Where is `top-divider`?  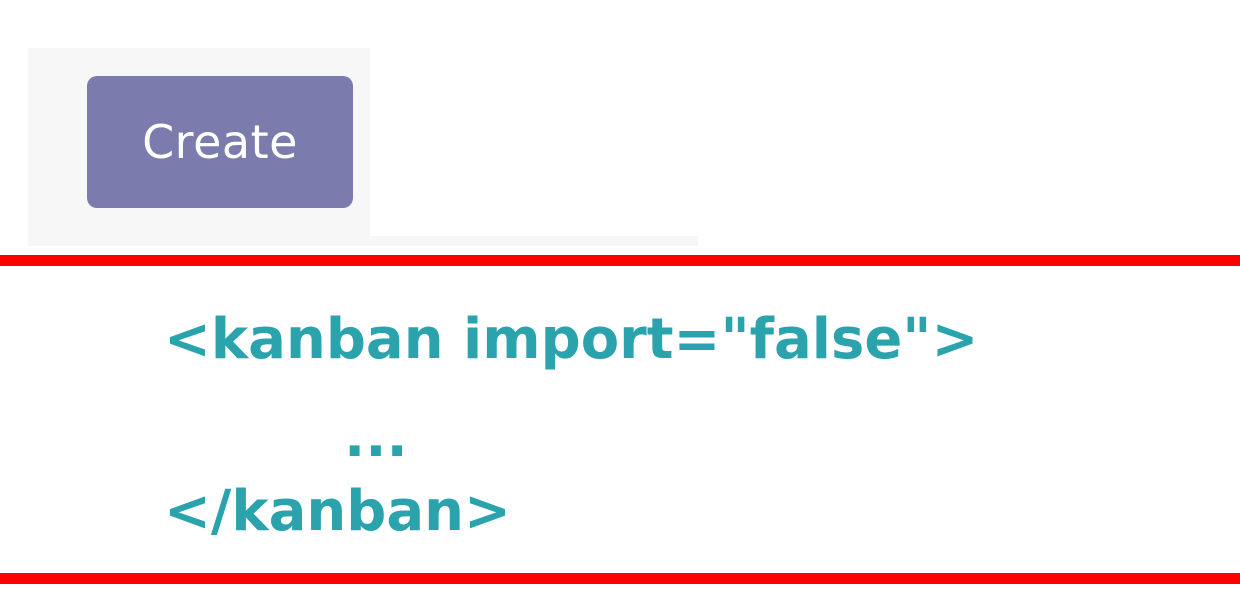 top-divider is located at coordinates (620, 260).